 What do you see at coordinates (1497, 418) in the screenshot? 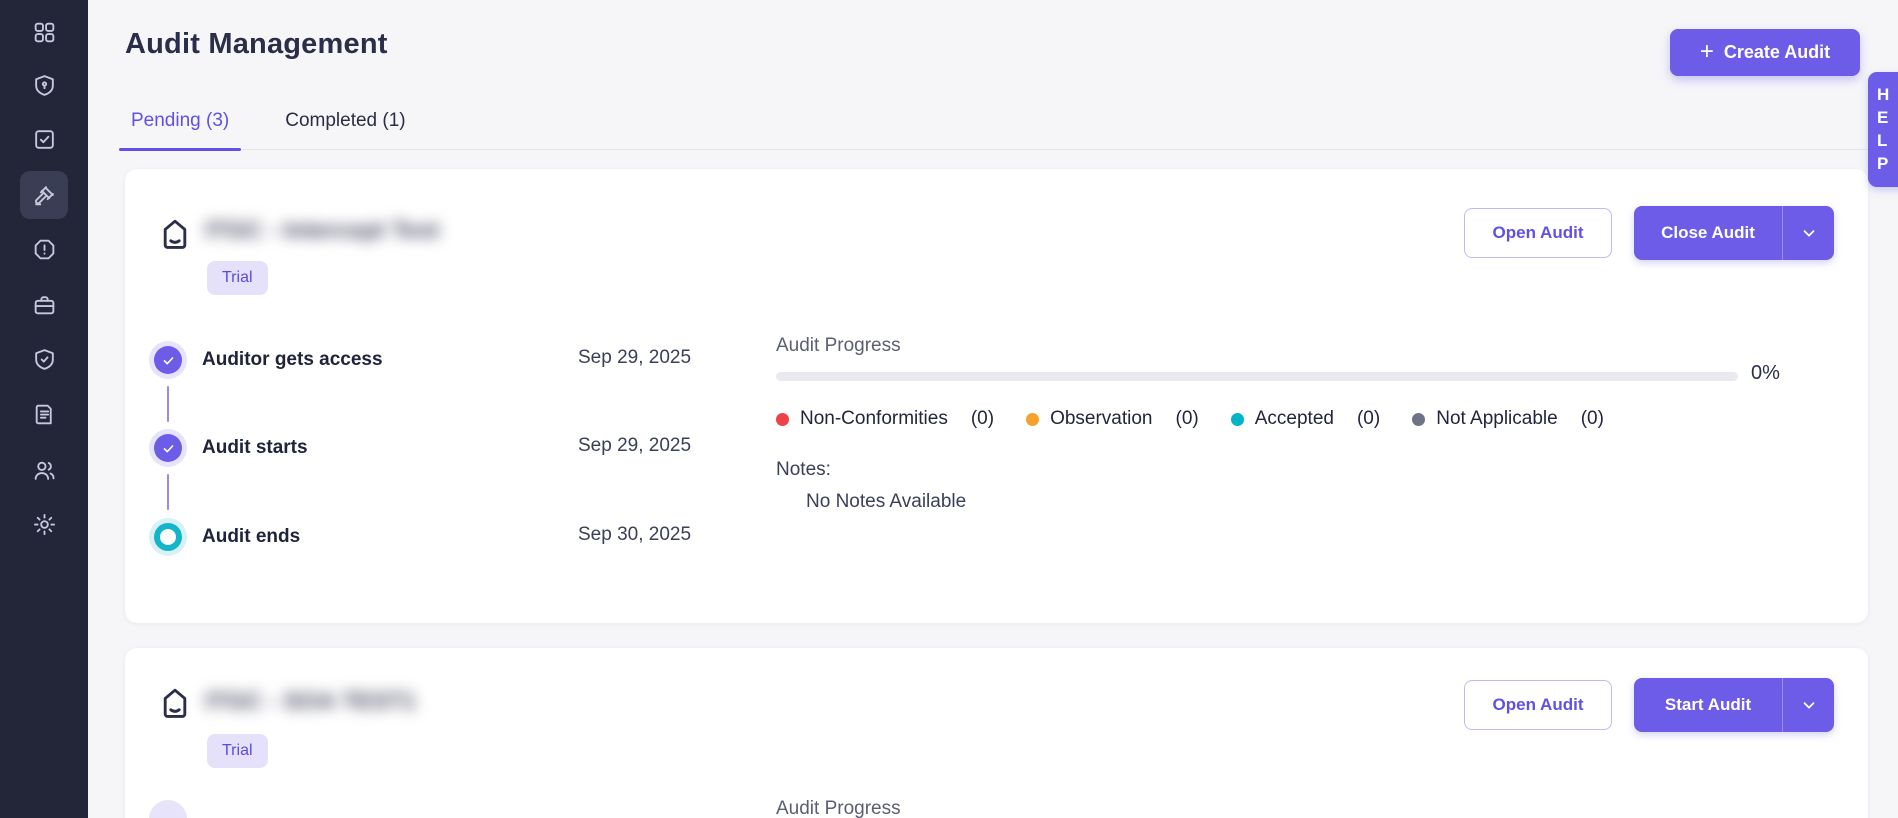
I see `legend-label: Not Applicable` at bounding box center [1497, 418].